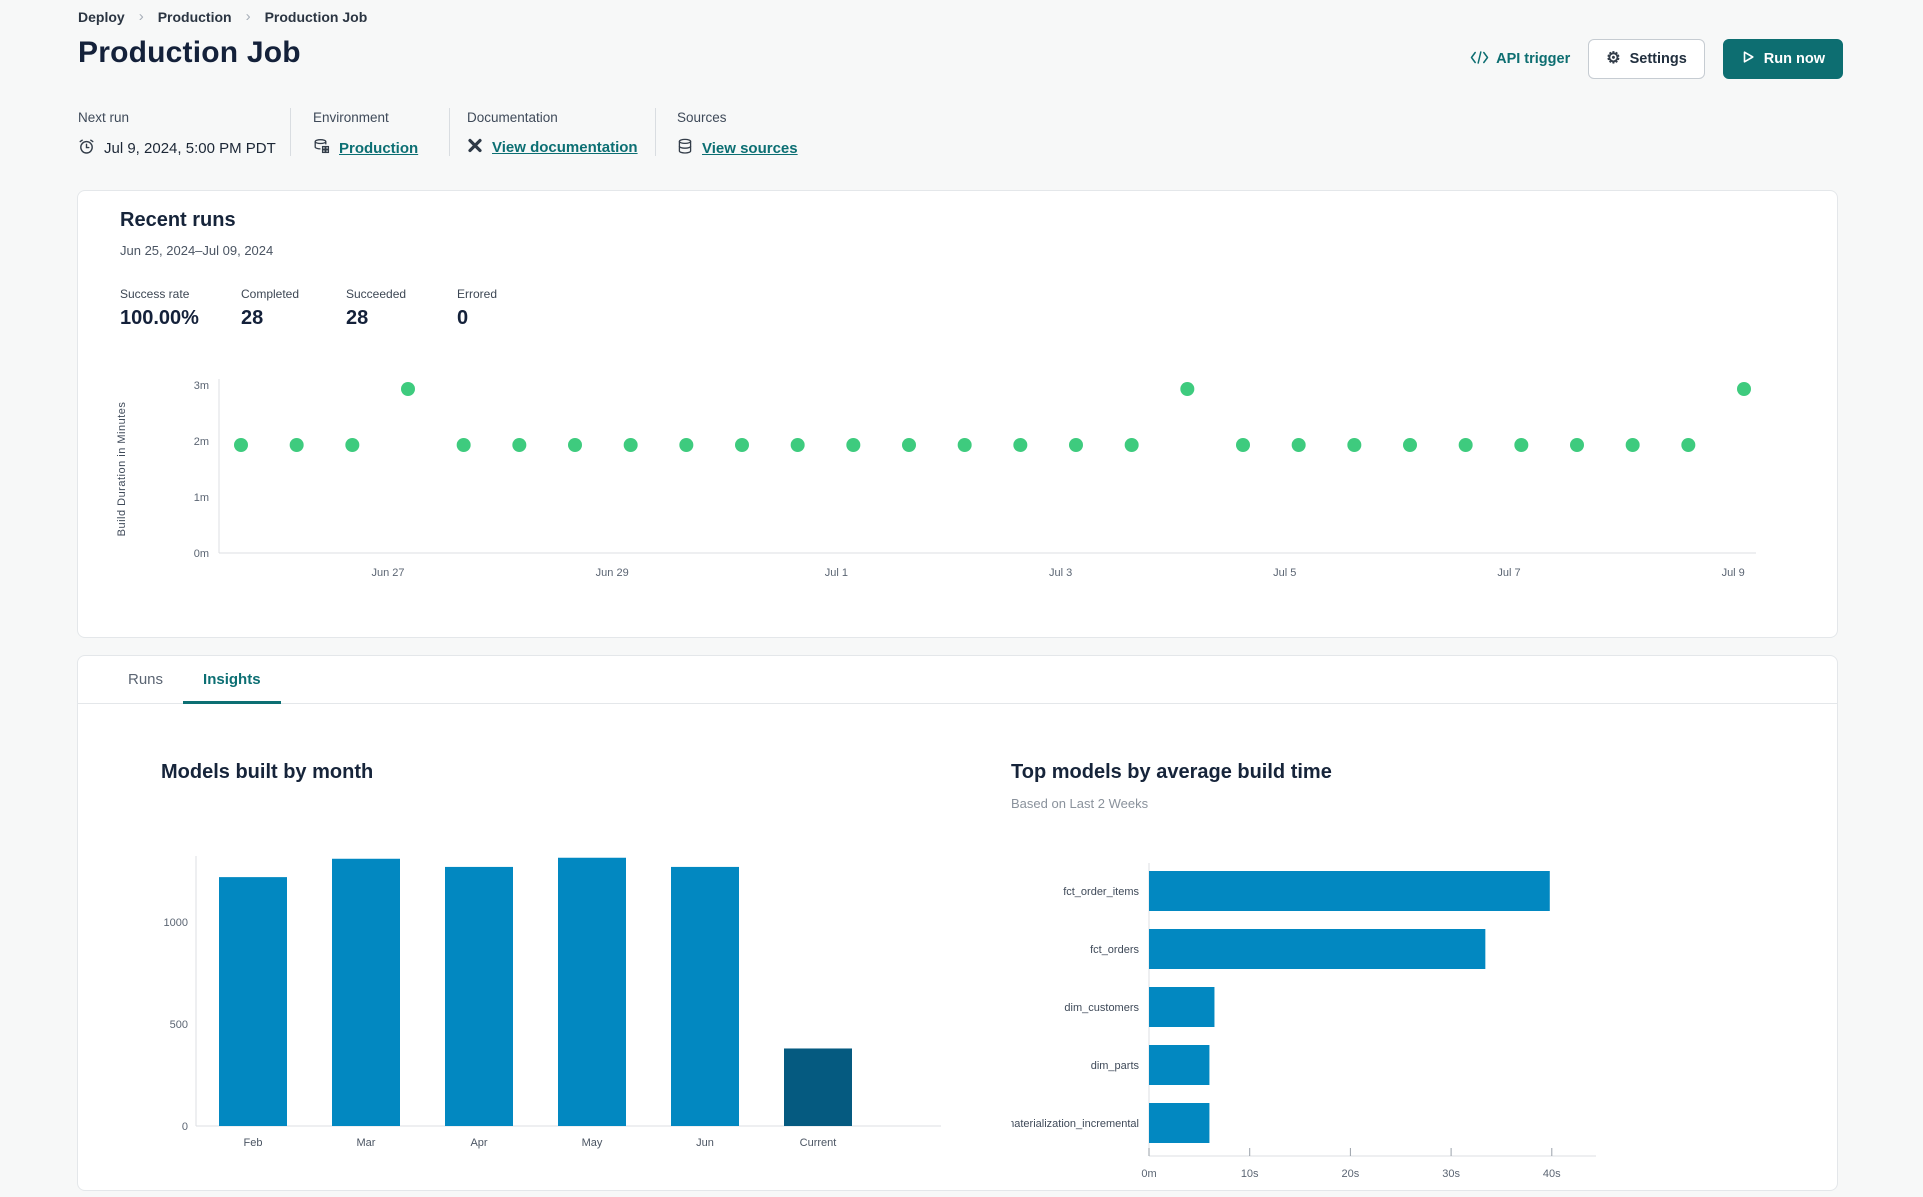 The image size is (1923, 1197). What do you see at coordinates (1748, 59) in the screenshot?
I see `play-icon` at bounding box center [1748, 59].